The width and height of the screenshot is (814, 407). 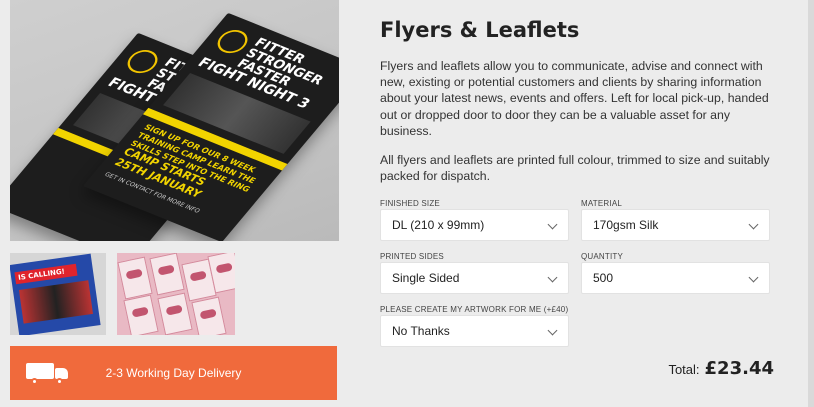 What do you see at coordinates (46, 274) in the screenshot?
I see `poster-banner: IS CALLING!` at bounding box center [46, 274].